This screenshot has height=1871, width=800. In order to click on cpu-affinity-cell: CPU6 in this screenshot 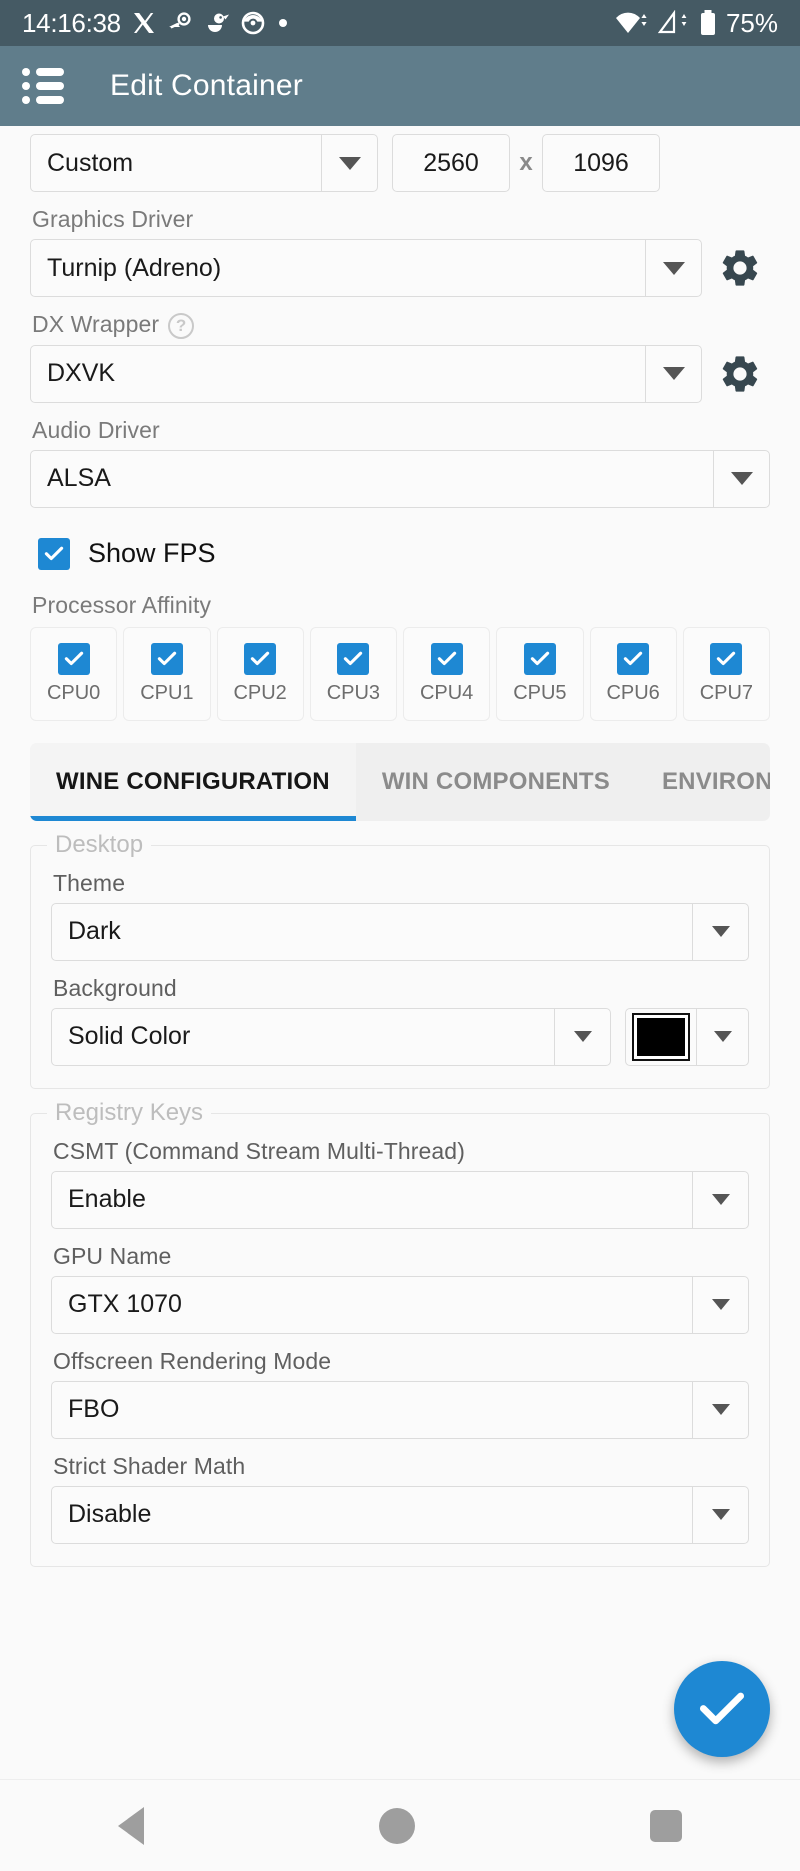, I will do `click(633, 673)`.